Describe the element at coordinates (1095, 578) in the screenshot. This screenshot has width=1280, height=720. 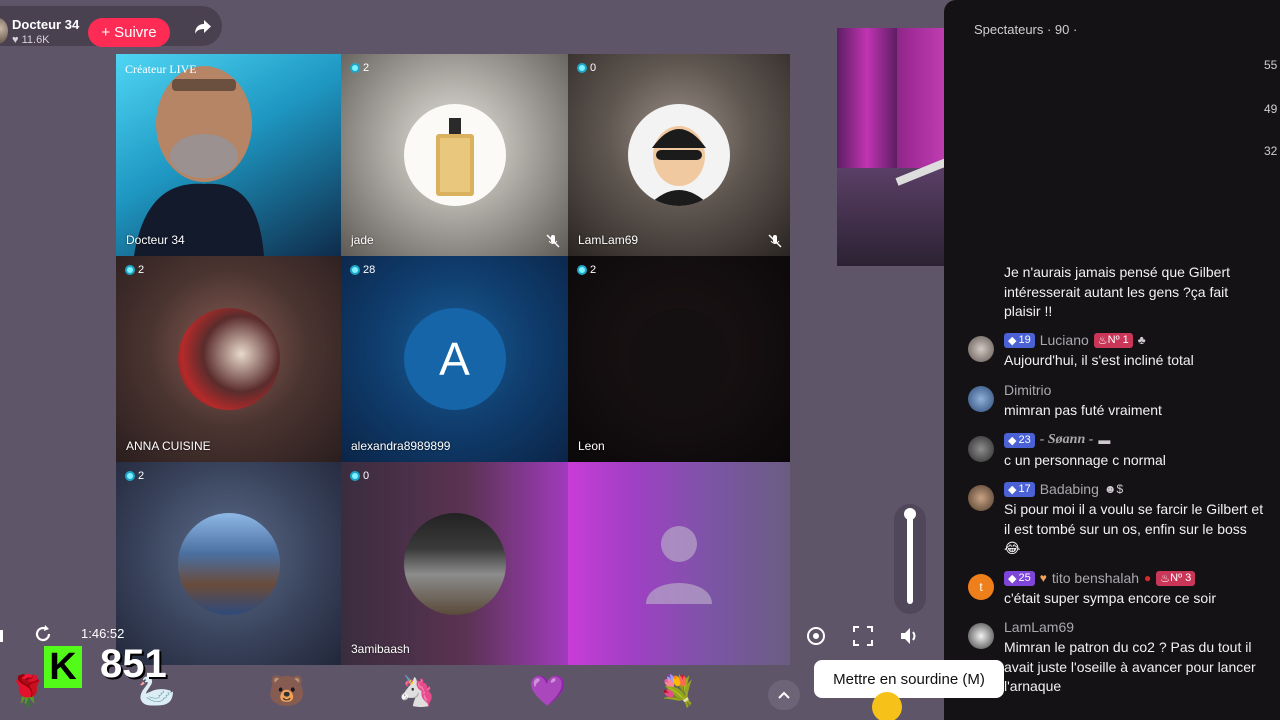
I see `chat-username: tito benshalah` at that location.